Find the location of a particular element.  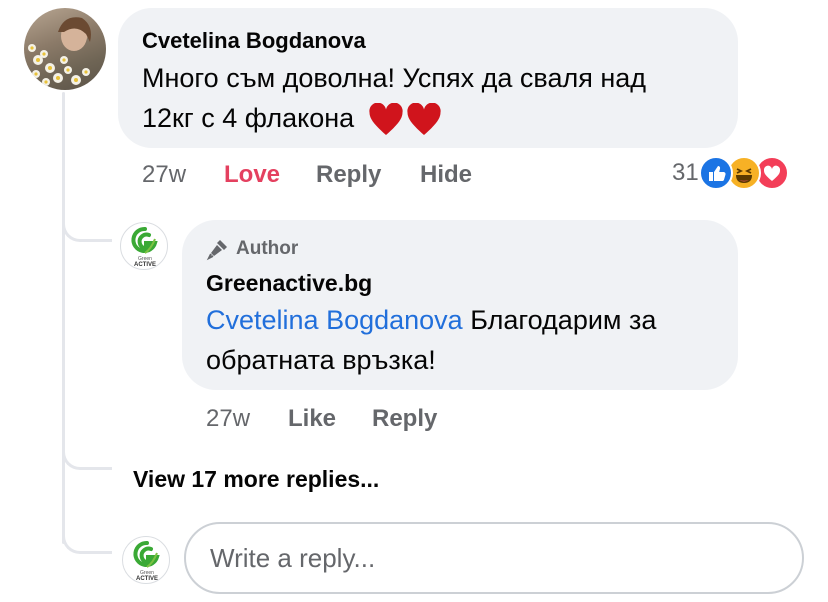

reply-timestamp: 27w is located at coordinates (228, 419).